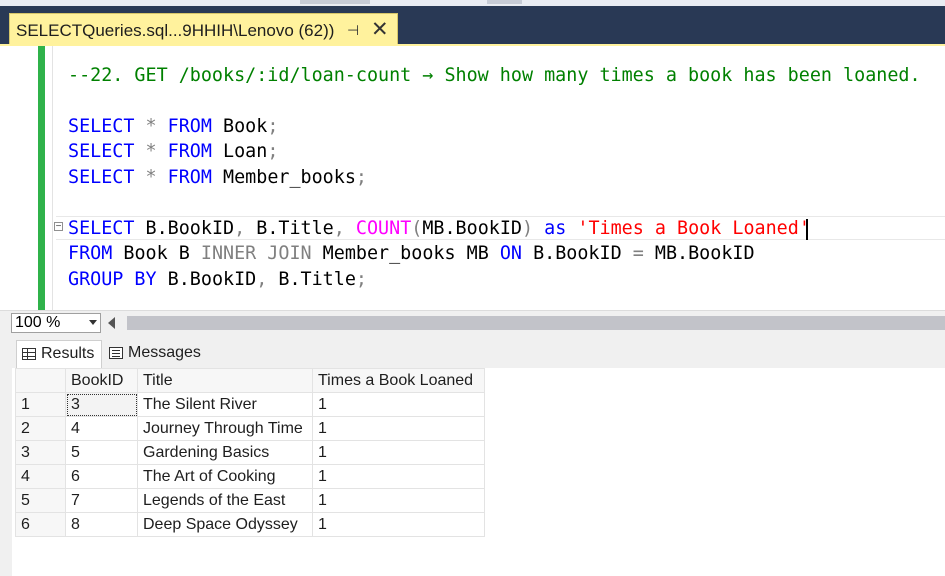 The height and width of the screenshot is (576, 945). I want to click on grid-cell: 6, so click(101, 476).